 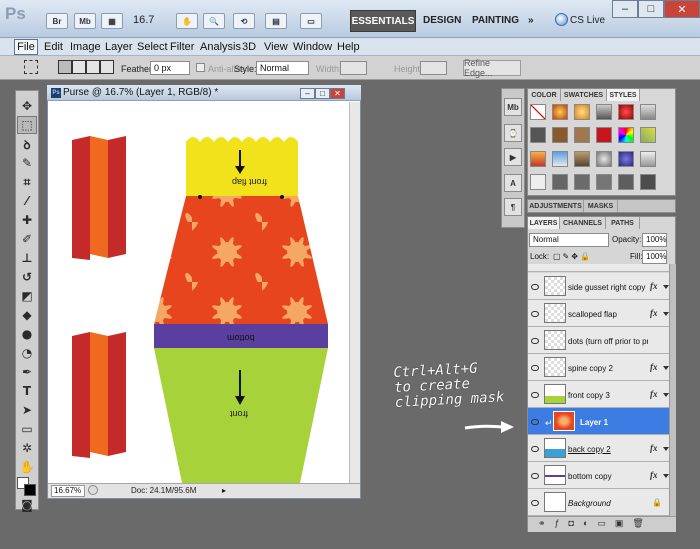 What do you see at coordinates (187, 21) in the screenshot?
I see `hand-tool-icon: ✋` at bounding box center [187, 21].